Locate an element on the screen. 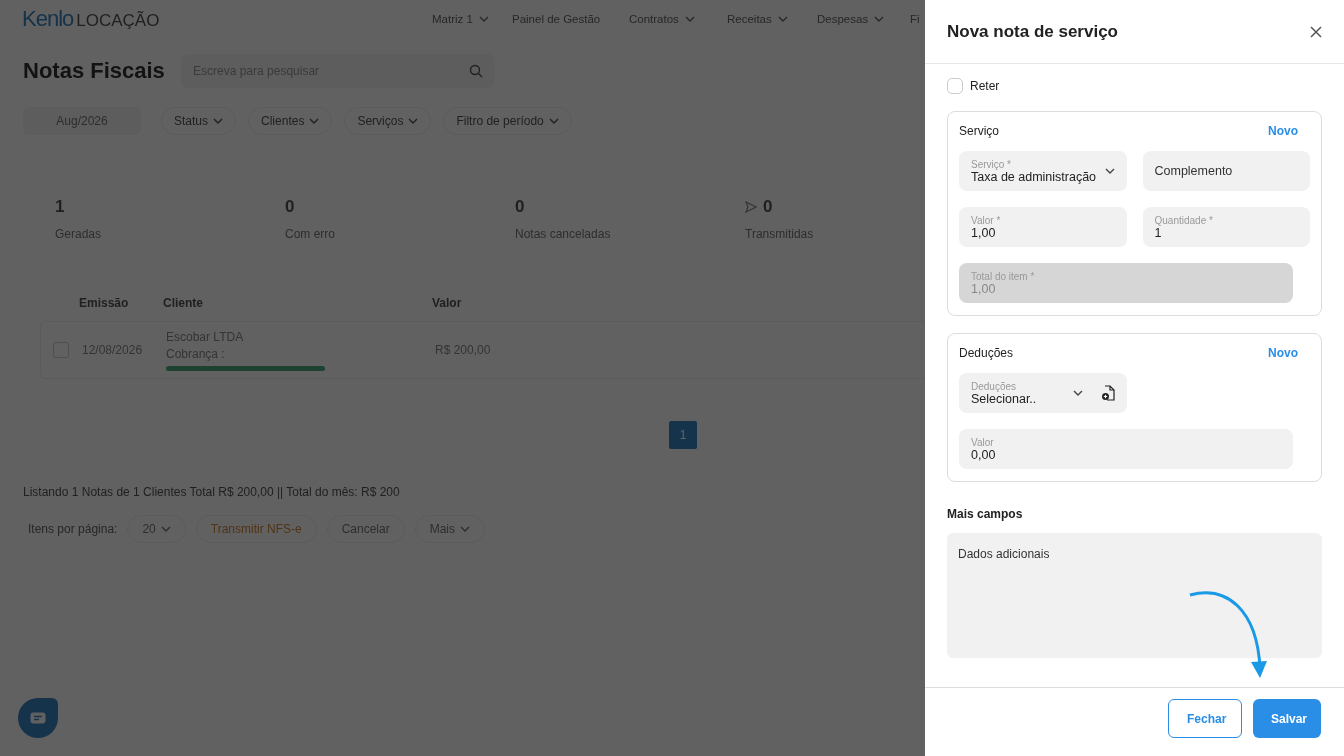 The height and width of the screenshot is (756, 1344). input-field: Valor 0,00 is located at coordinates (1126, 449).